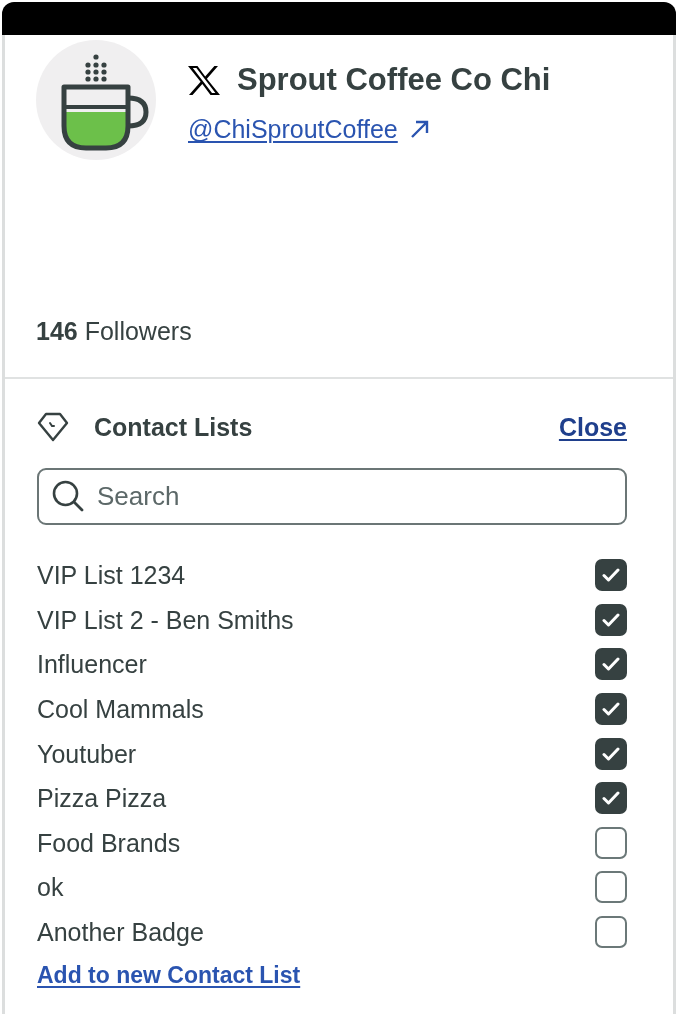  What do you see at coordinates (120, 709) in the screenshot?
I see `contact-list-name: Cool Mammals` at bounding box center [120, 709].